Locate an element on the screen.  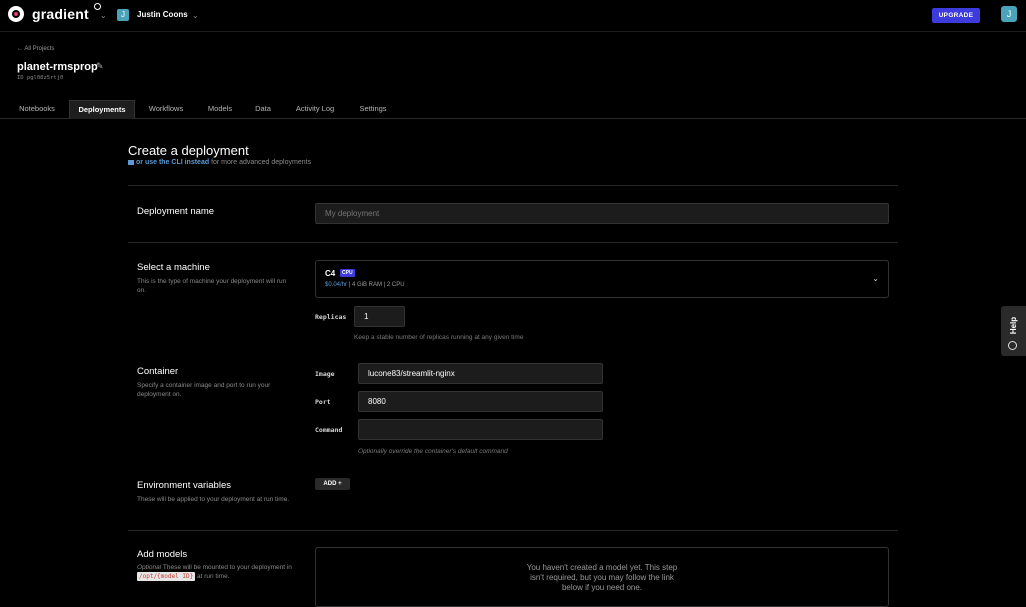
replicas-label: Replicas is located at coordinates (331, 317).